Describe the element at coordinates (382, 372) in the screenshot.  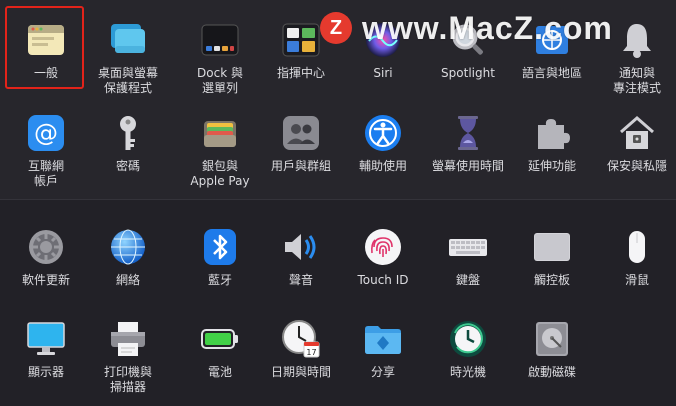
I see `pane-label: 分享` at that location.